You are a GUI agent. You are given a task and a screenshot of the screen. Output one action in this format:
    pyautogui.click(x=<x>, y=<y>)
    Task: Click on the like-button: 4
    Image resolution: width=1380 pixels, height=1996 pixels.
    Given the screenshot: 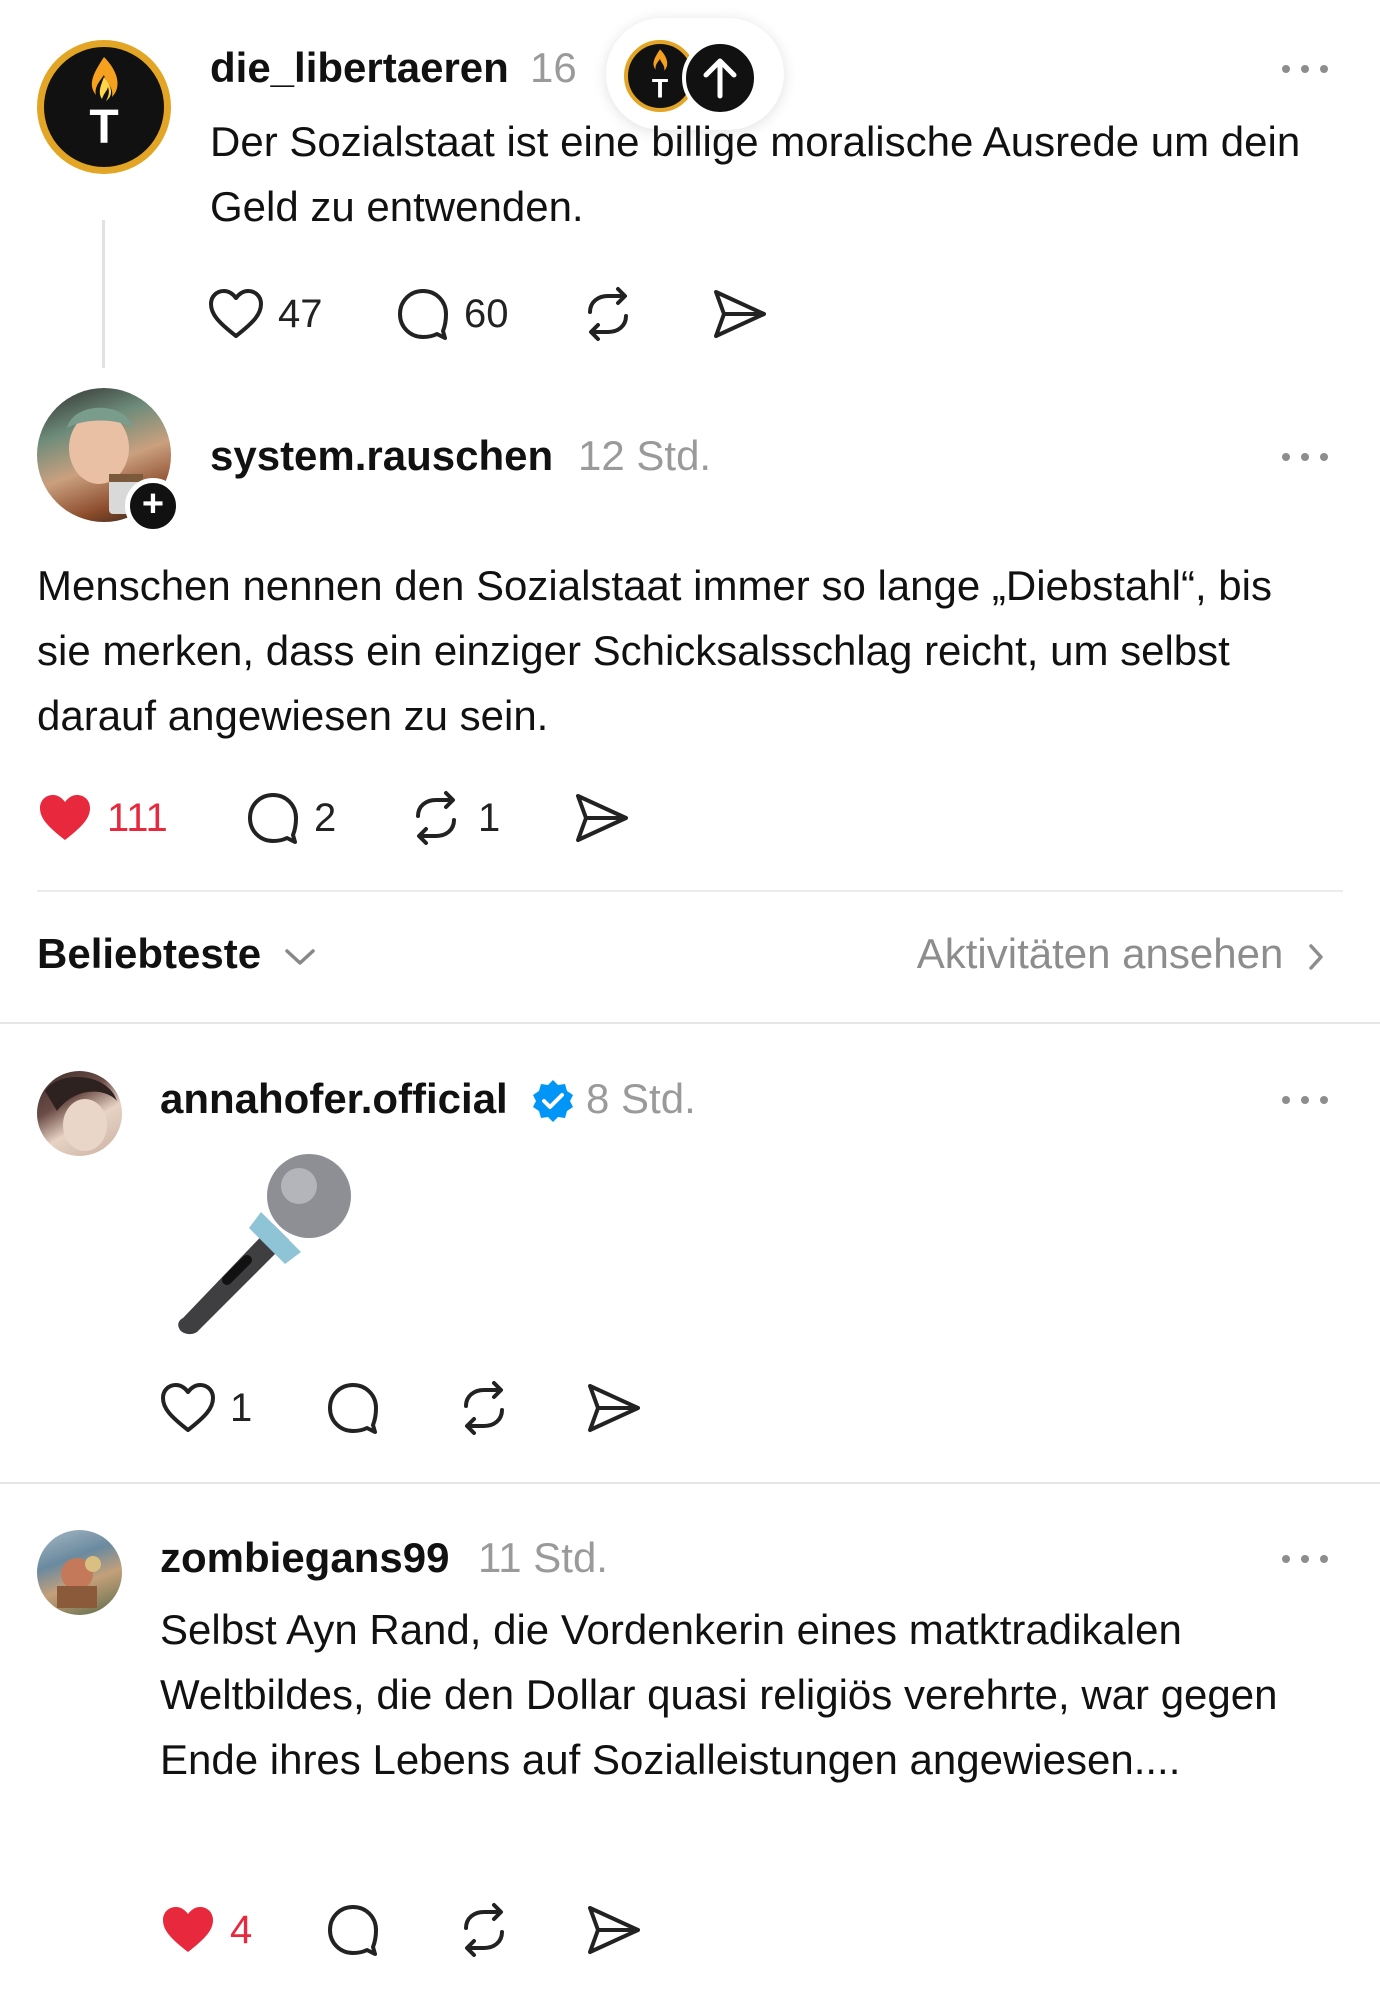 What is the action you would take?
    pyautogui.click(x=206, y=1930)
    